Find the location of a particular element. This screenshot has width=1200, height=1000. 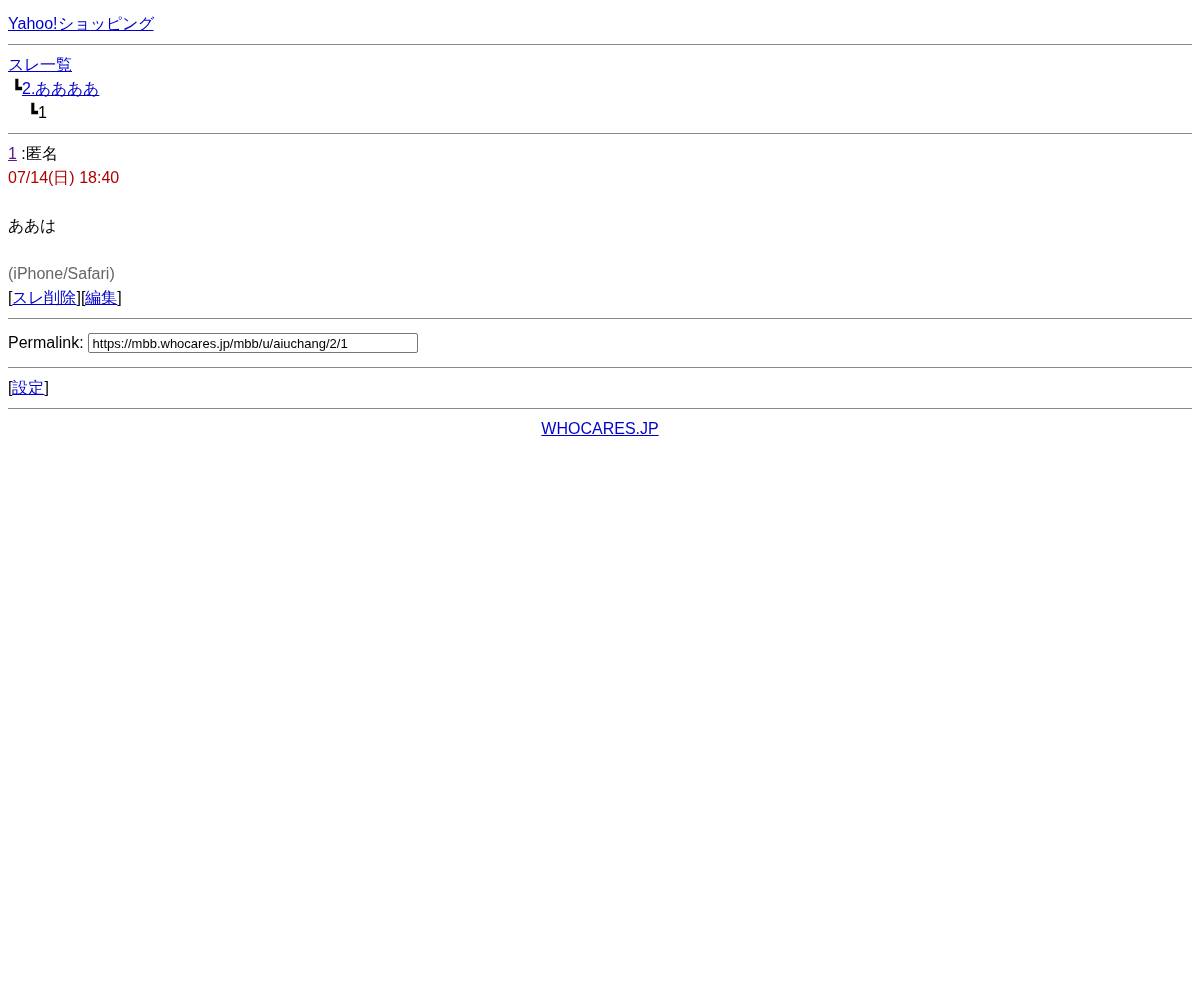

site-link: WHOCARES.JP is located at coordinates (600, 428).